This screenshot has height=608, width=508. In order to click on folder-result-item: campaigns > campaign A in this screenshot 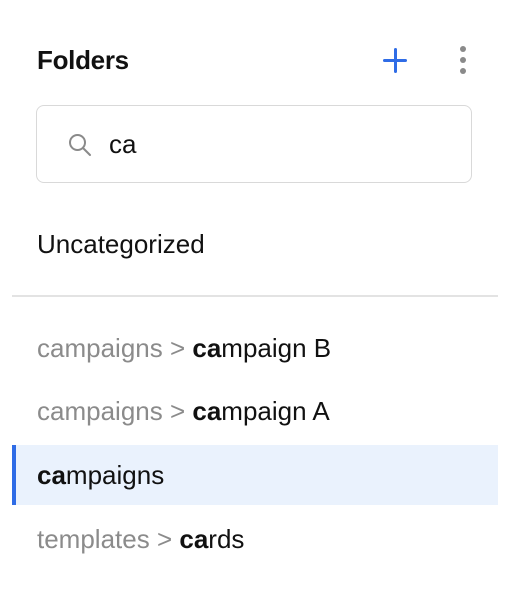, I will do `click(255, 411)`.